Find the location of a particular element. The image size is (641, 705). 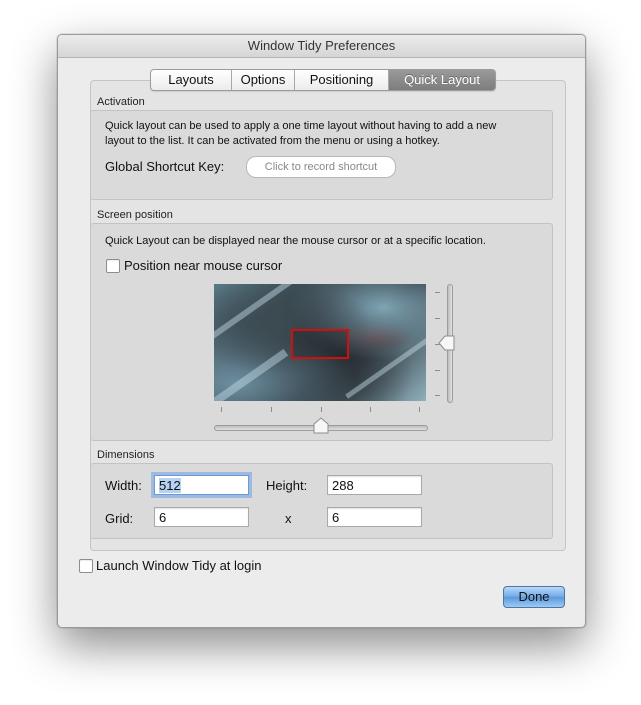

tab-layouts: Layouts is located at coordinates (191, 80).